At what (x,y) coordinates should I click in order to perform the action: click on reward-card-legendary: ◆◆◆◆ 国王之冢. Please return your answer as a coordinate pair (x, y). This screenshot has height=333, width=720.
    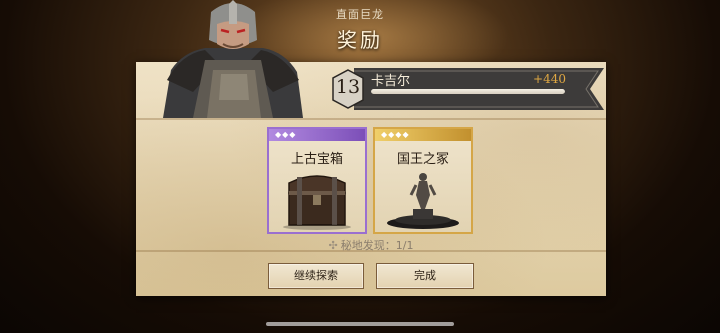
    Looking at the image, I should click on (423, 180).